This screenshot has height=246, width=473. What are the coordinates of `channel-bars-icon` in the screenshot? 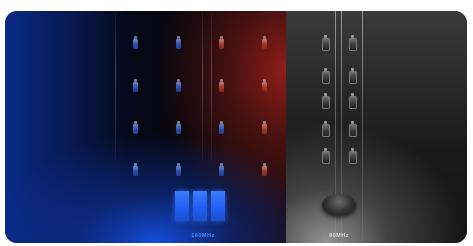 It's located at (200, 206).